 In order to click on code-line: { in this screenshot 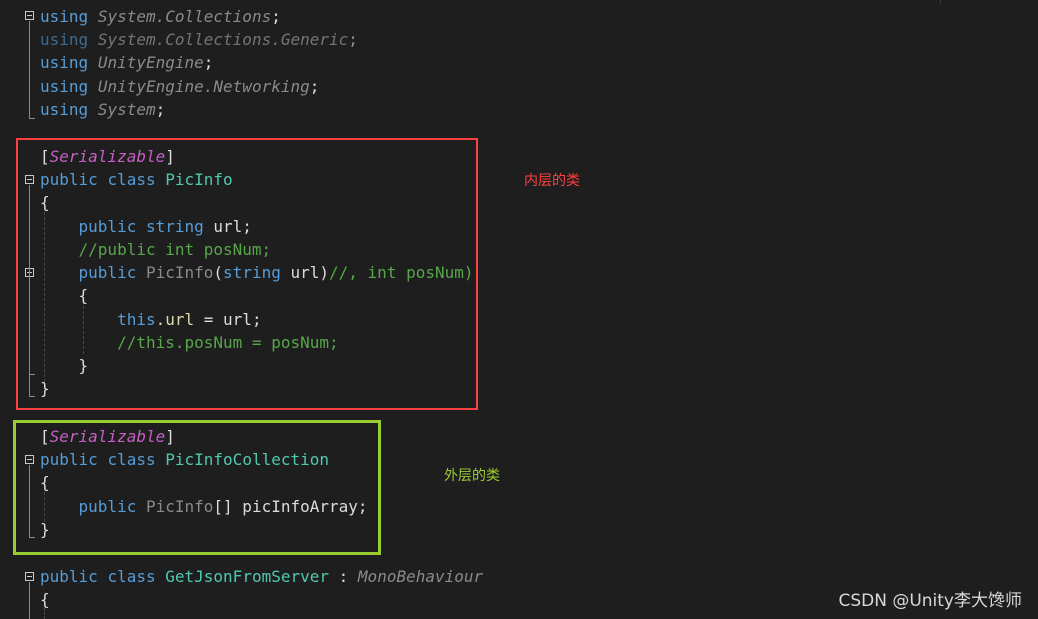, I will do `click(45, 599)`.